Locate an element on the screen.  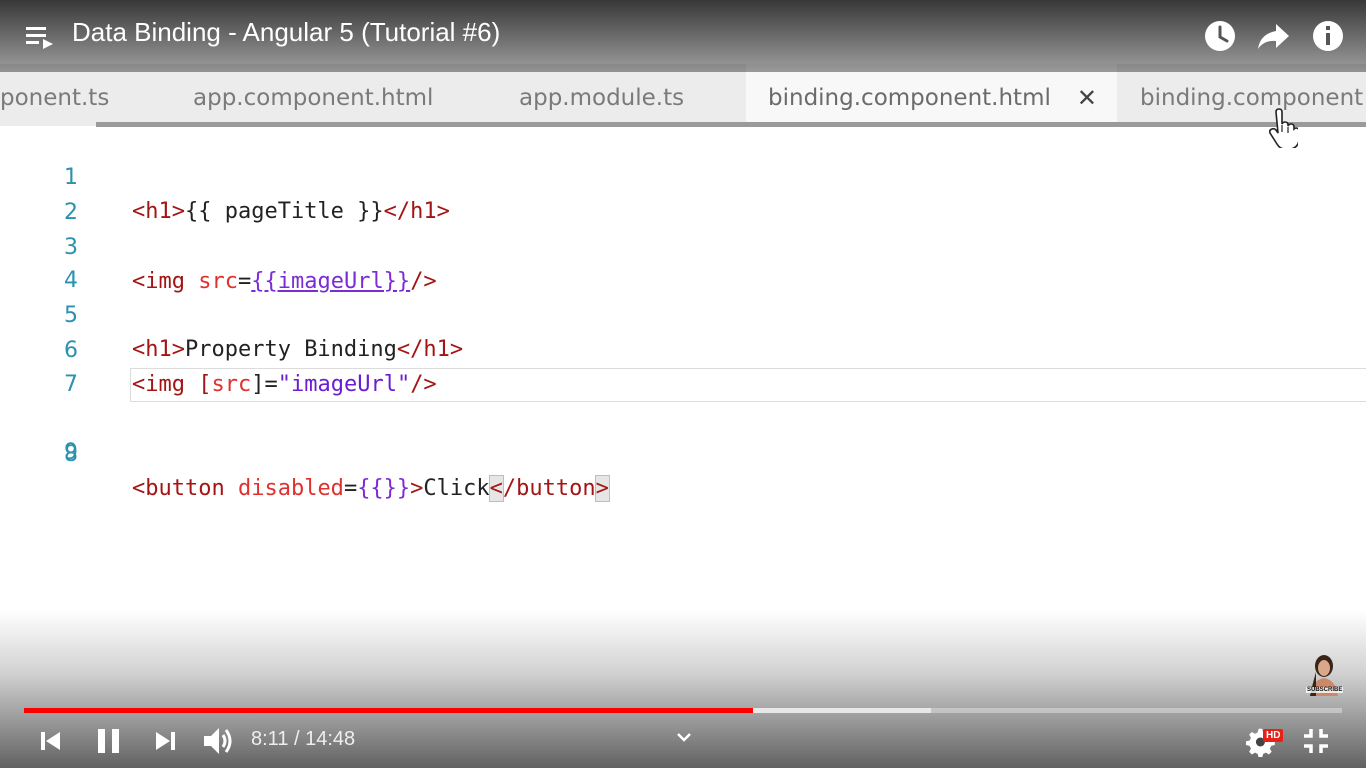
tab-label: binding.component.html is located at coordinates (909, 98).